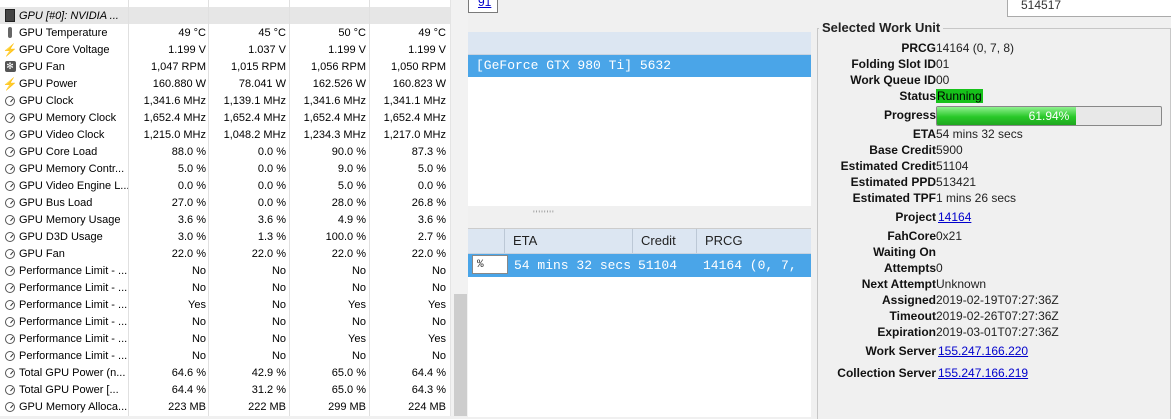 The width and height of the screenshot is (1171, 419). I want to click on expiration-value: 2019-03-01T07:27:36Z, so click(997, 332).